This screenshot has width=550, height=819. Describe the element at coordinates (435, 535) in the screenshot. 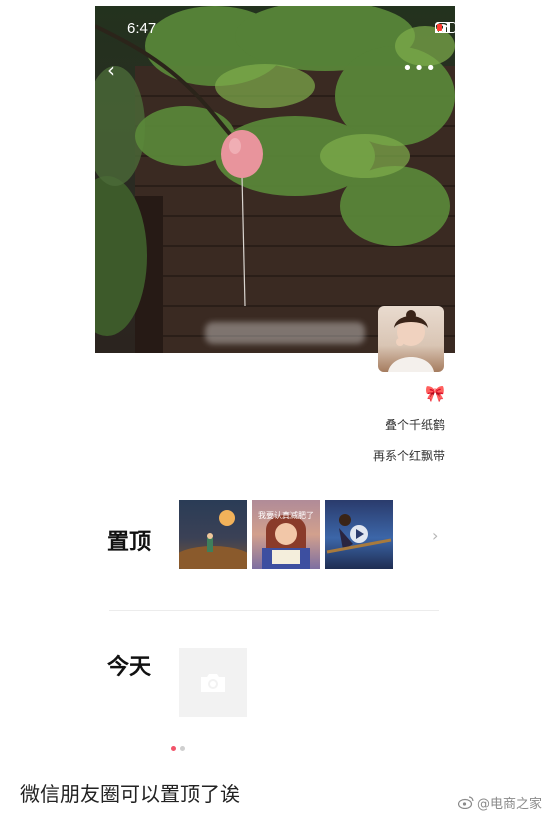

I see `chevron-right-icon: ›` at that location.